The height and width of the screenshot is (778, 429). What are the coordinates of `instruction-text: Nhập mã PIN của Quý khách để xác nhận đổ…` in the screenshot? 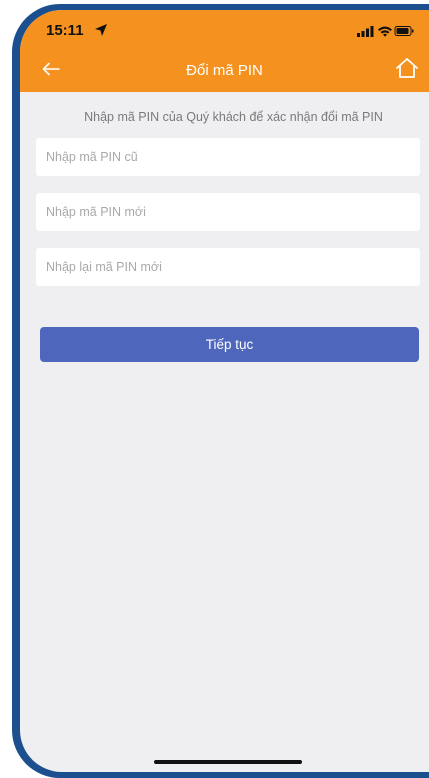 It's located at (233, 117).